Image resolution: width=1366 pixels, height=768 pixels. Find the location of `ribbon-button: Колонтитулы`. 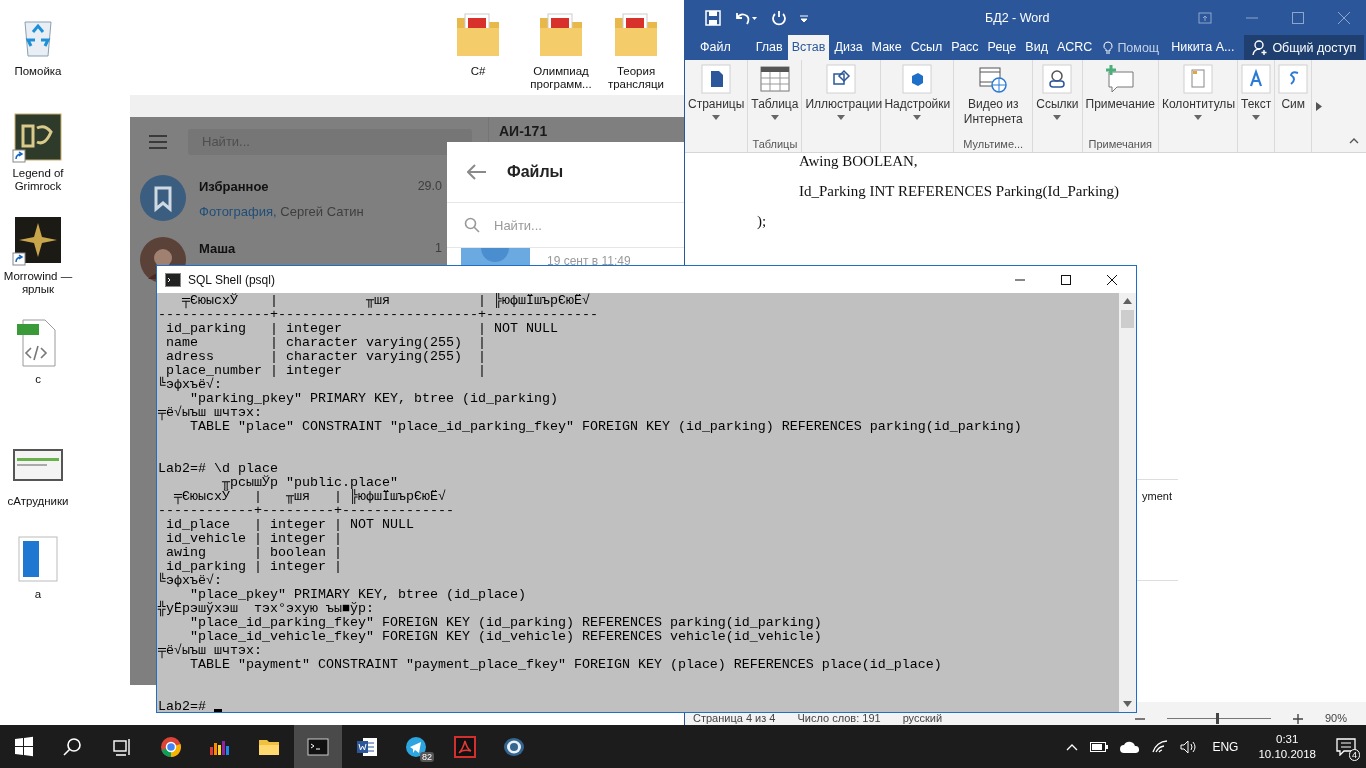

ribbon-button: Колонтитулы is located at coordinates (1197, 108).